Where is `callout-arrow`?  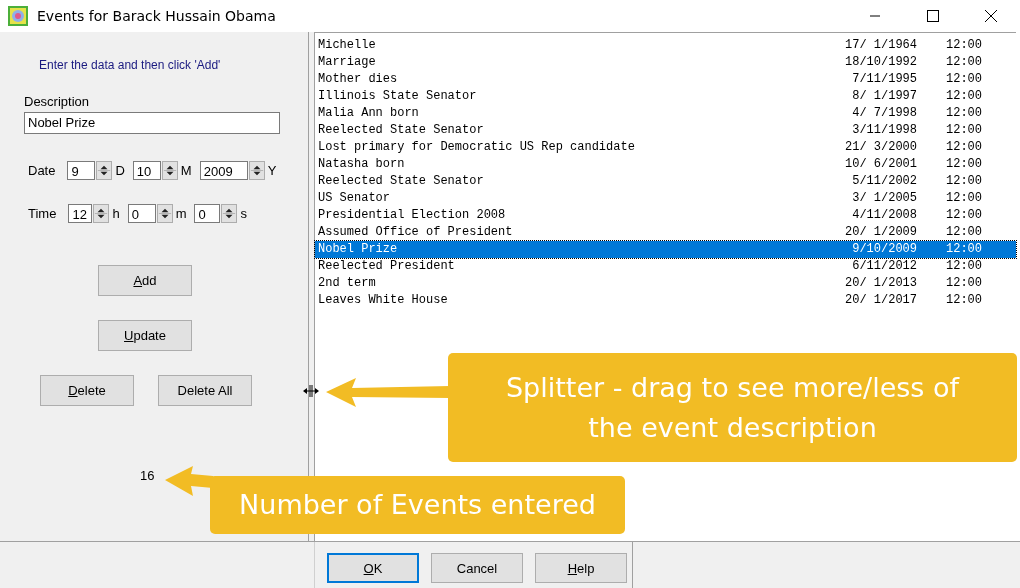 callout-arrow is located at coordinates (189, 482).